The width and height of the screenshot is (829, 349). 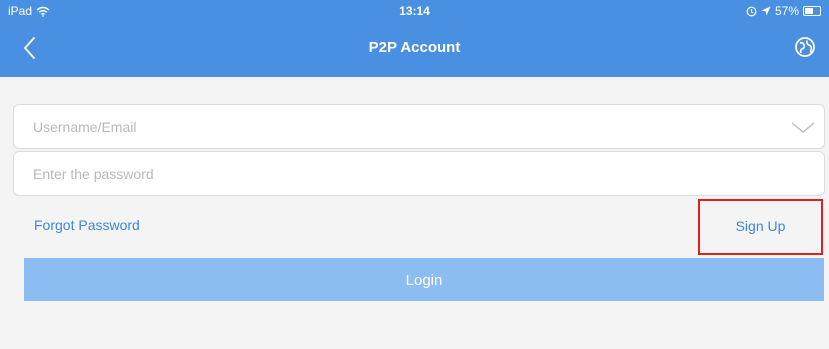 I want to click on status-time: 13:14, so click(x=414, y=11).